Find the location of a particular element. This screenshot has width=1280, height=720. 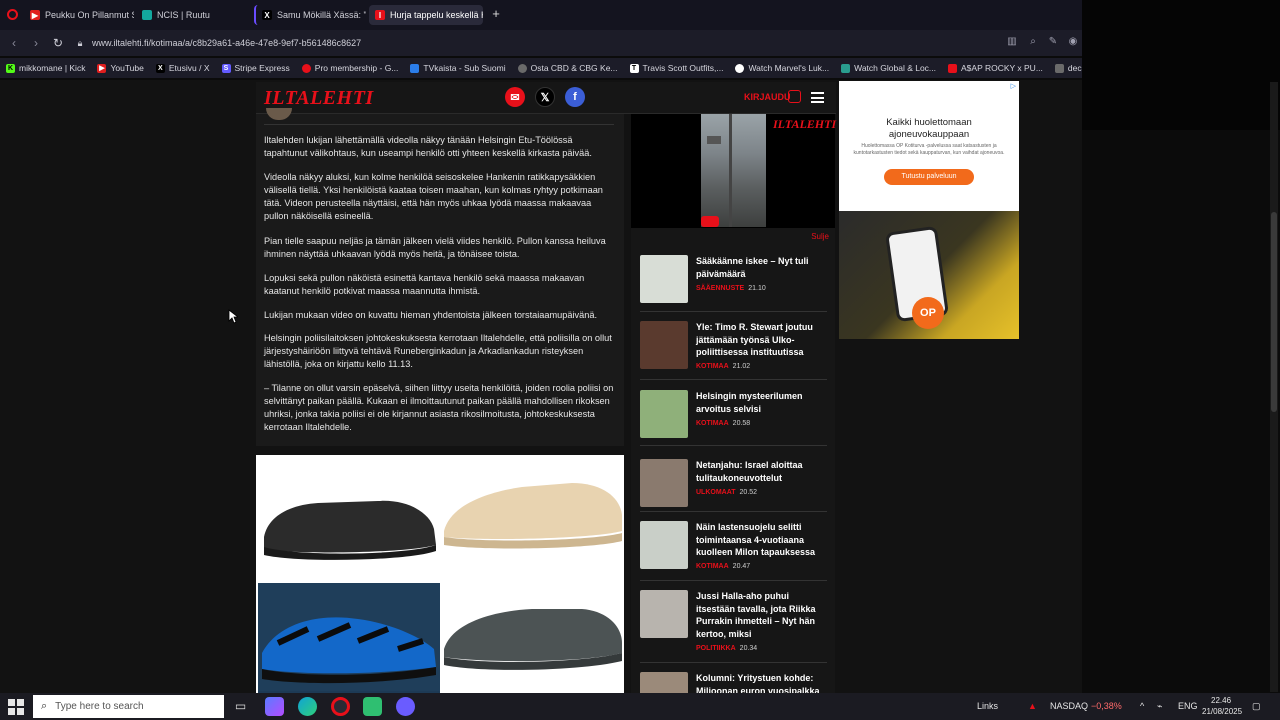

tab-1: ▶ Peukku On Pillanmut Suom is located at coordinates (79, 15).